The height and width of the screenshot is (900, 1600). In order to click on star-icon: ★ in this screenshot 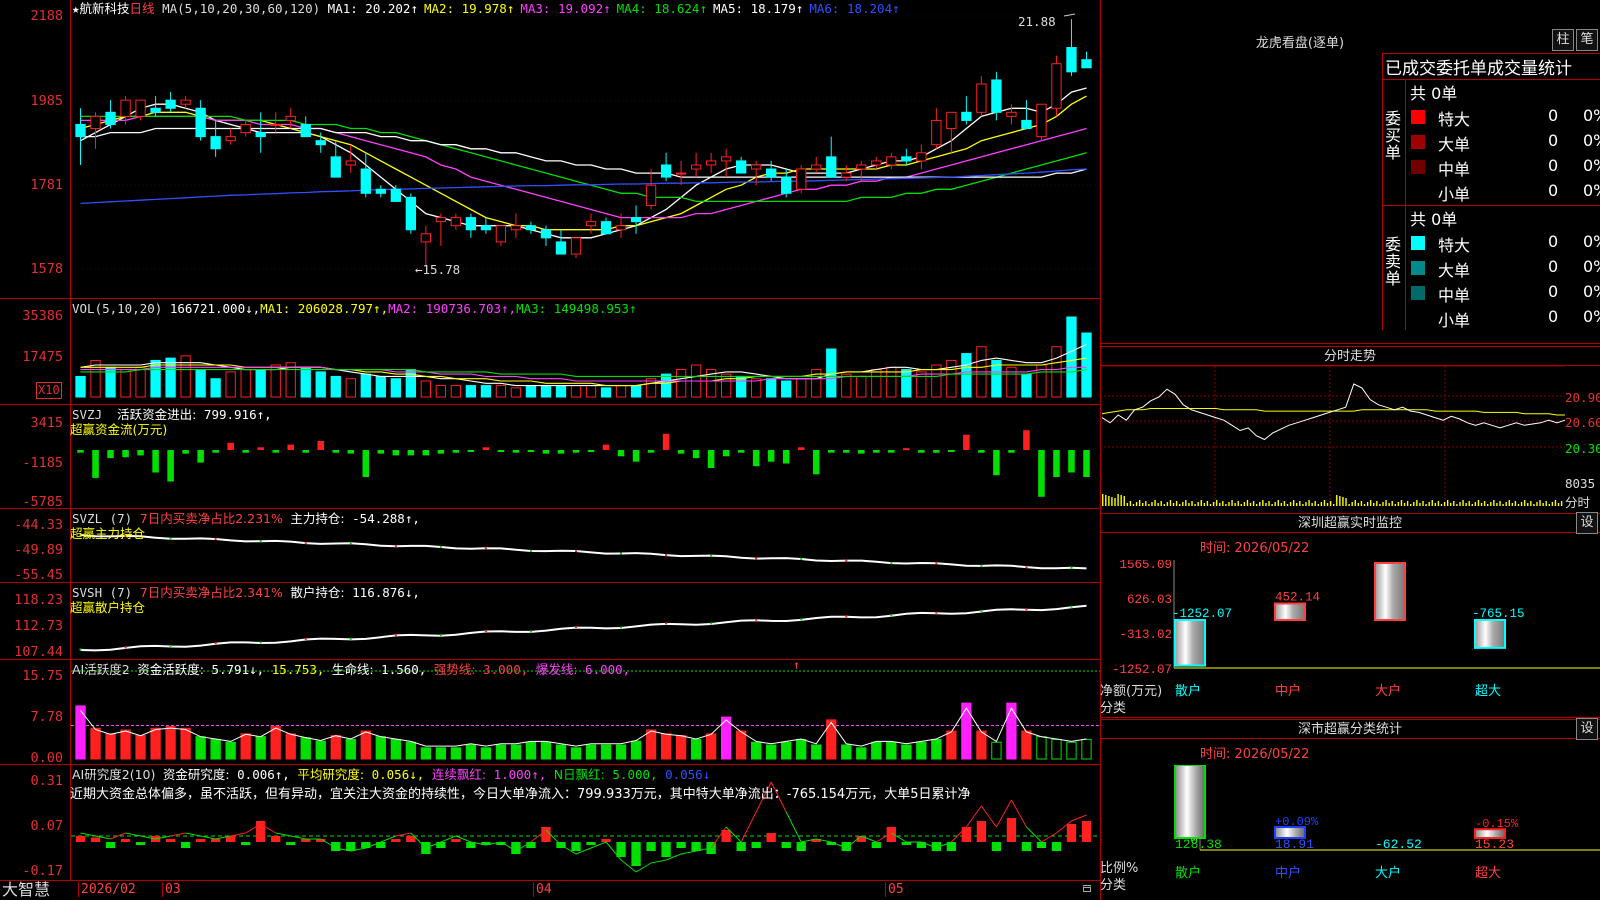, I will do `click(76, 8)`.